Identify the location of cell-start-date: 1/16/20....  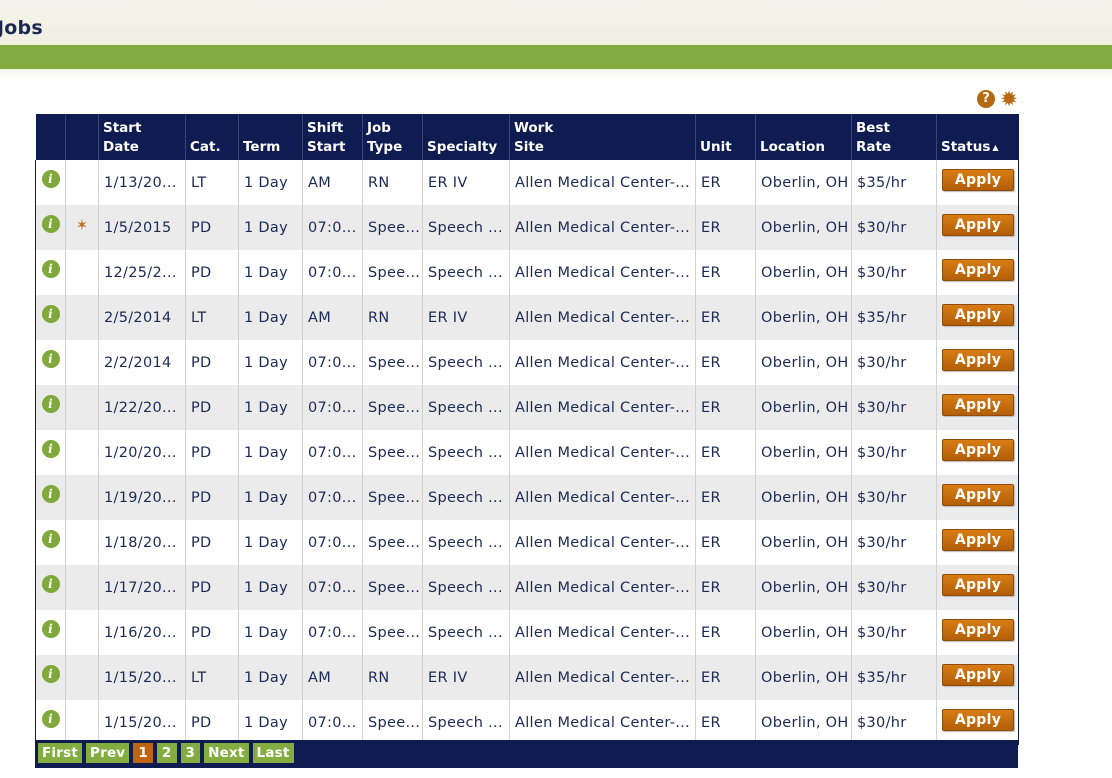
(142, 632).